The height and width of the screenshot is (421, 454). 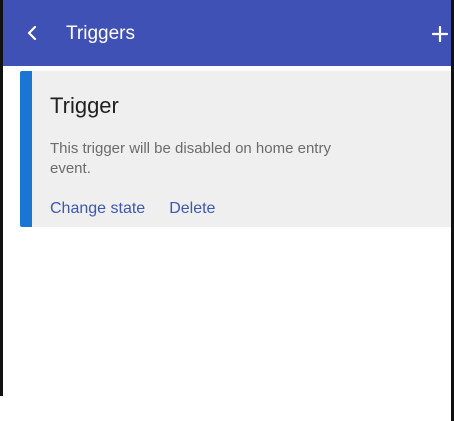 I want to click on page-title: Triggers, so click(x=100, y=33).